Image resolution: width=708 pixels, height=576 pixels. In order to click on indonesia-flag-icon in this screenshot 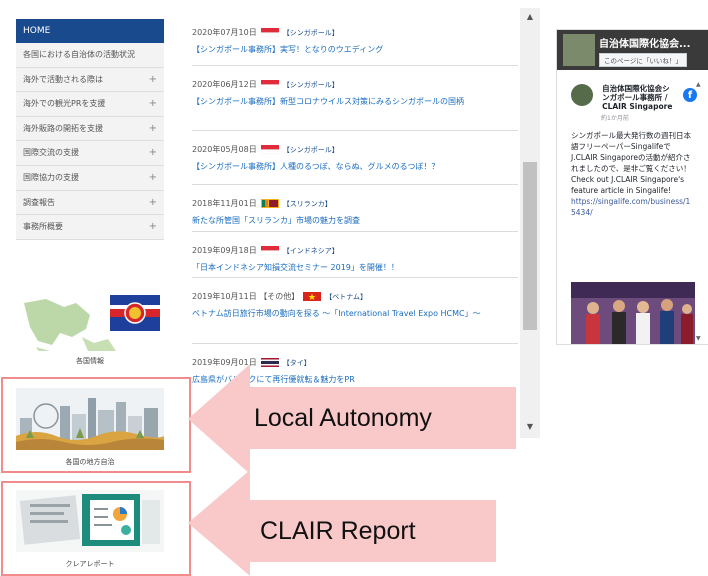, I will do `click(269, 251)`.